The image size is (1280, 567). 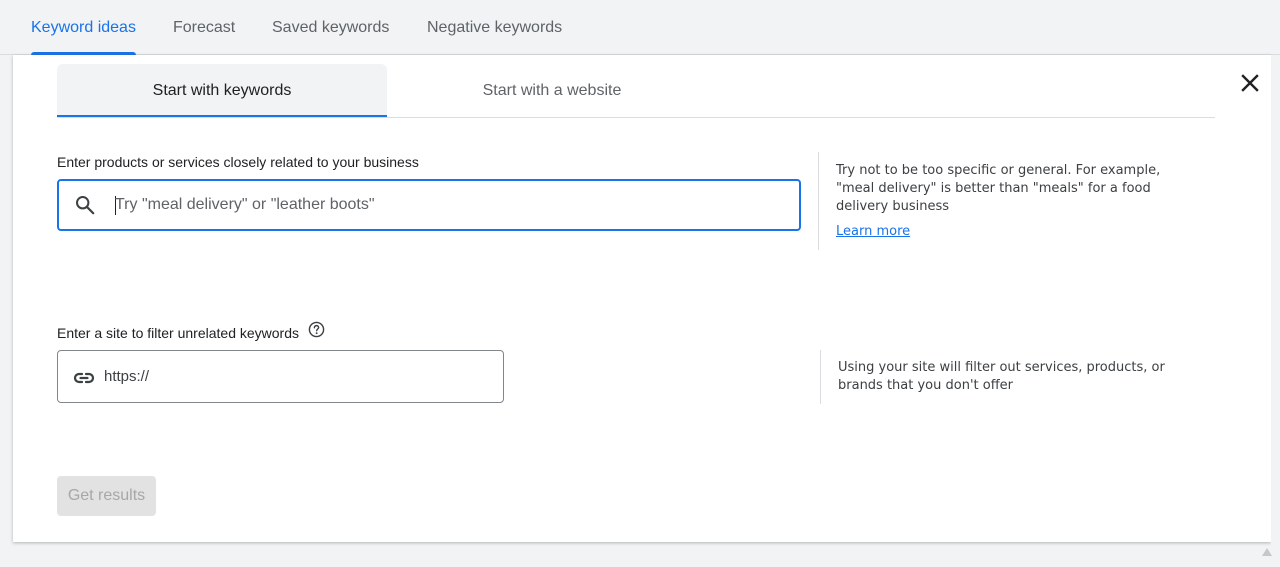 What do you see at coordinates (106, 496) in the screenshot?
I see `get-results-button: Get results` at bounding box center [106, 496].